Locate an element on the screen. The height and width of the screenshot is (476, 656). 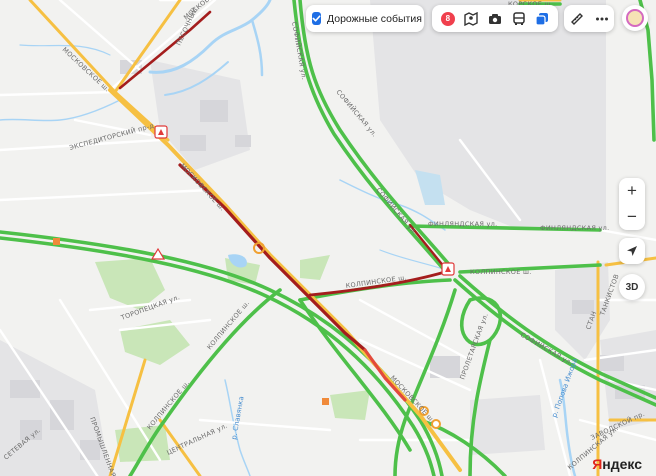
traffic-events-toggle: Дорожные события is located at coordinates (365, 18).